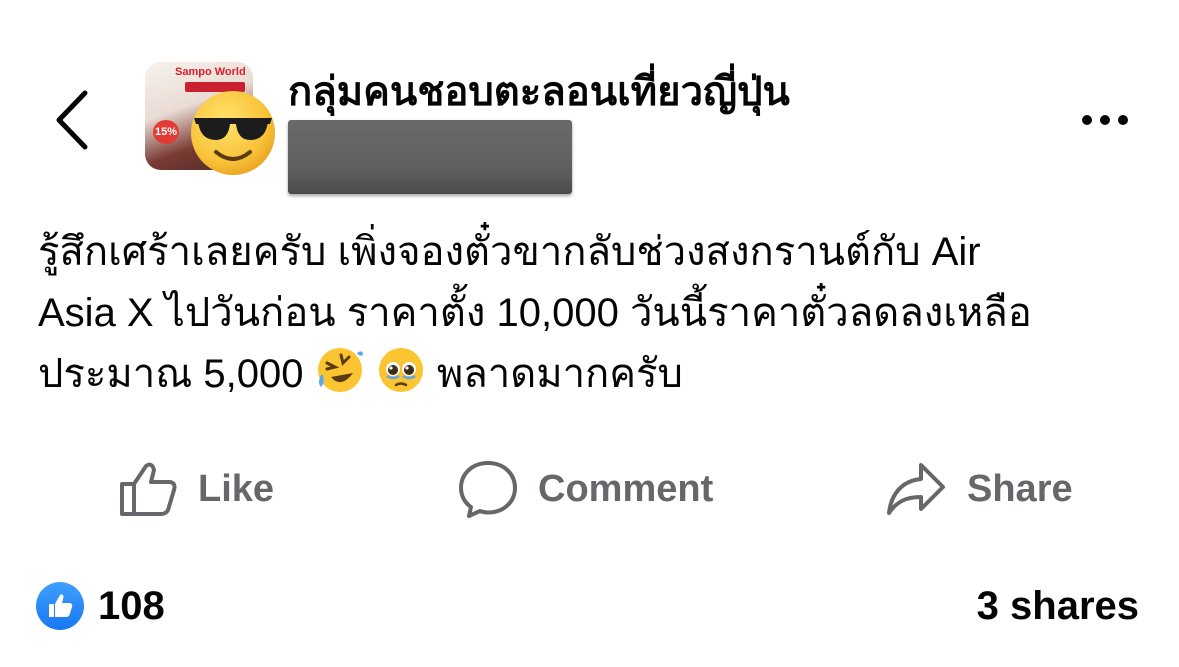  Describe the element at coordinates (340, 370) in the screenshot. I see `rolling-on-floor-laughing-emoji-icon` at that location.